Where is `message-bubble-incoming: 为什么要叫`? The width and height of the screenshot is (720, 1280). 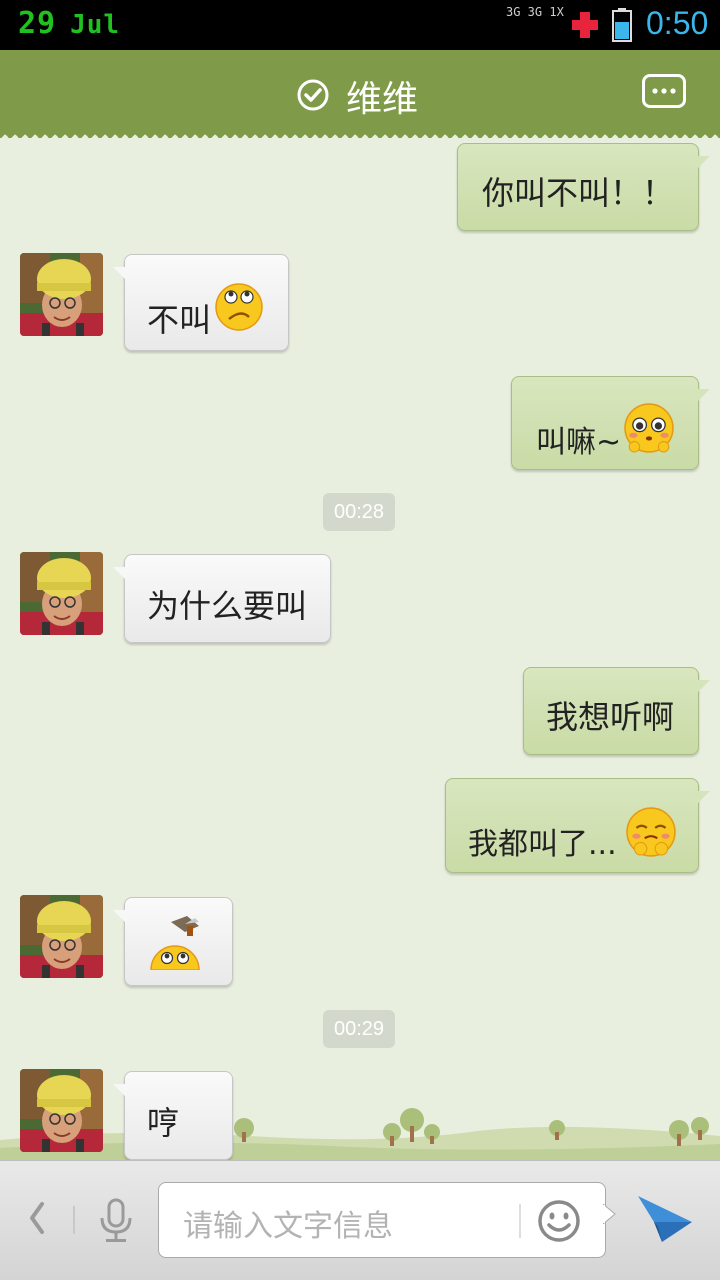
message-bubble-incoming: 为什么要叫 is located at coordinates (222, 598).